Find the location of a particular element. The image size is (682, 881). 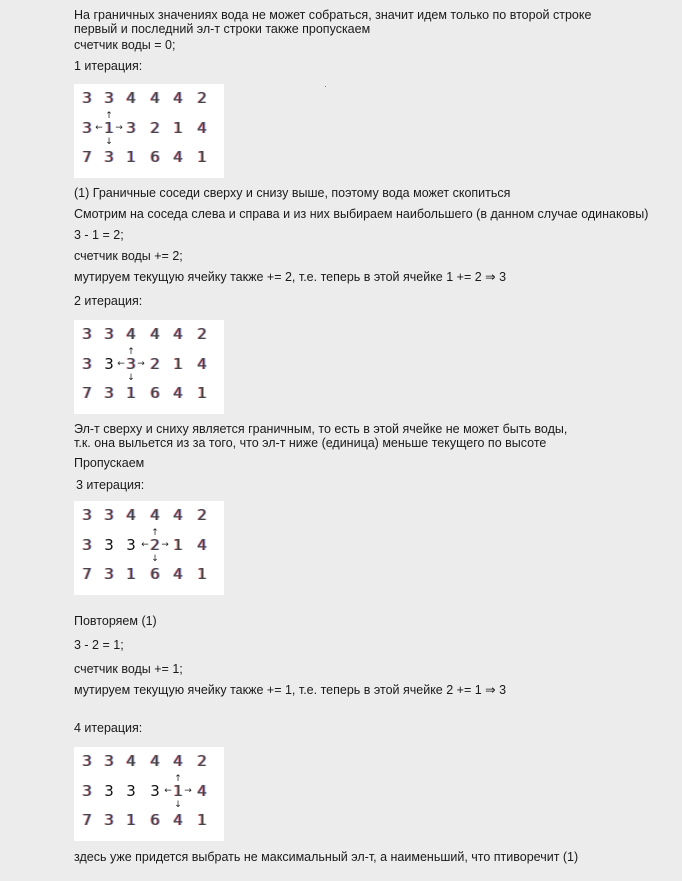

iteration-heading: 1 итерация: is located at coordinates (108, 66).